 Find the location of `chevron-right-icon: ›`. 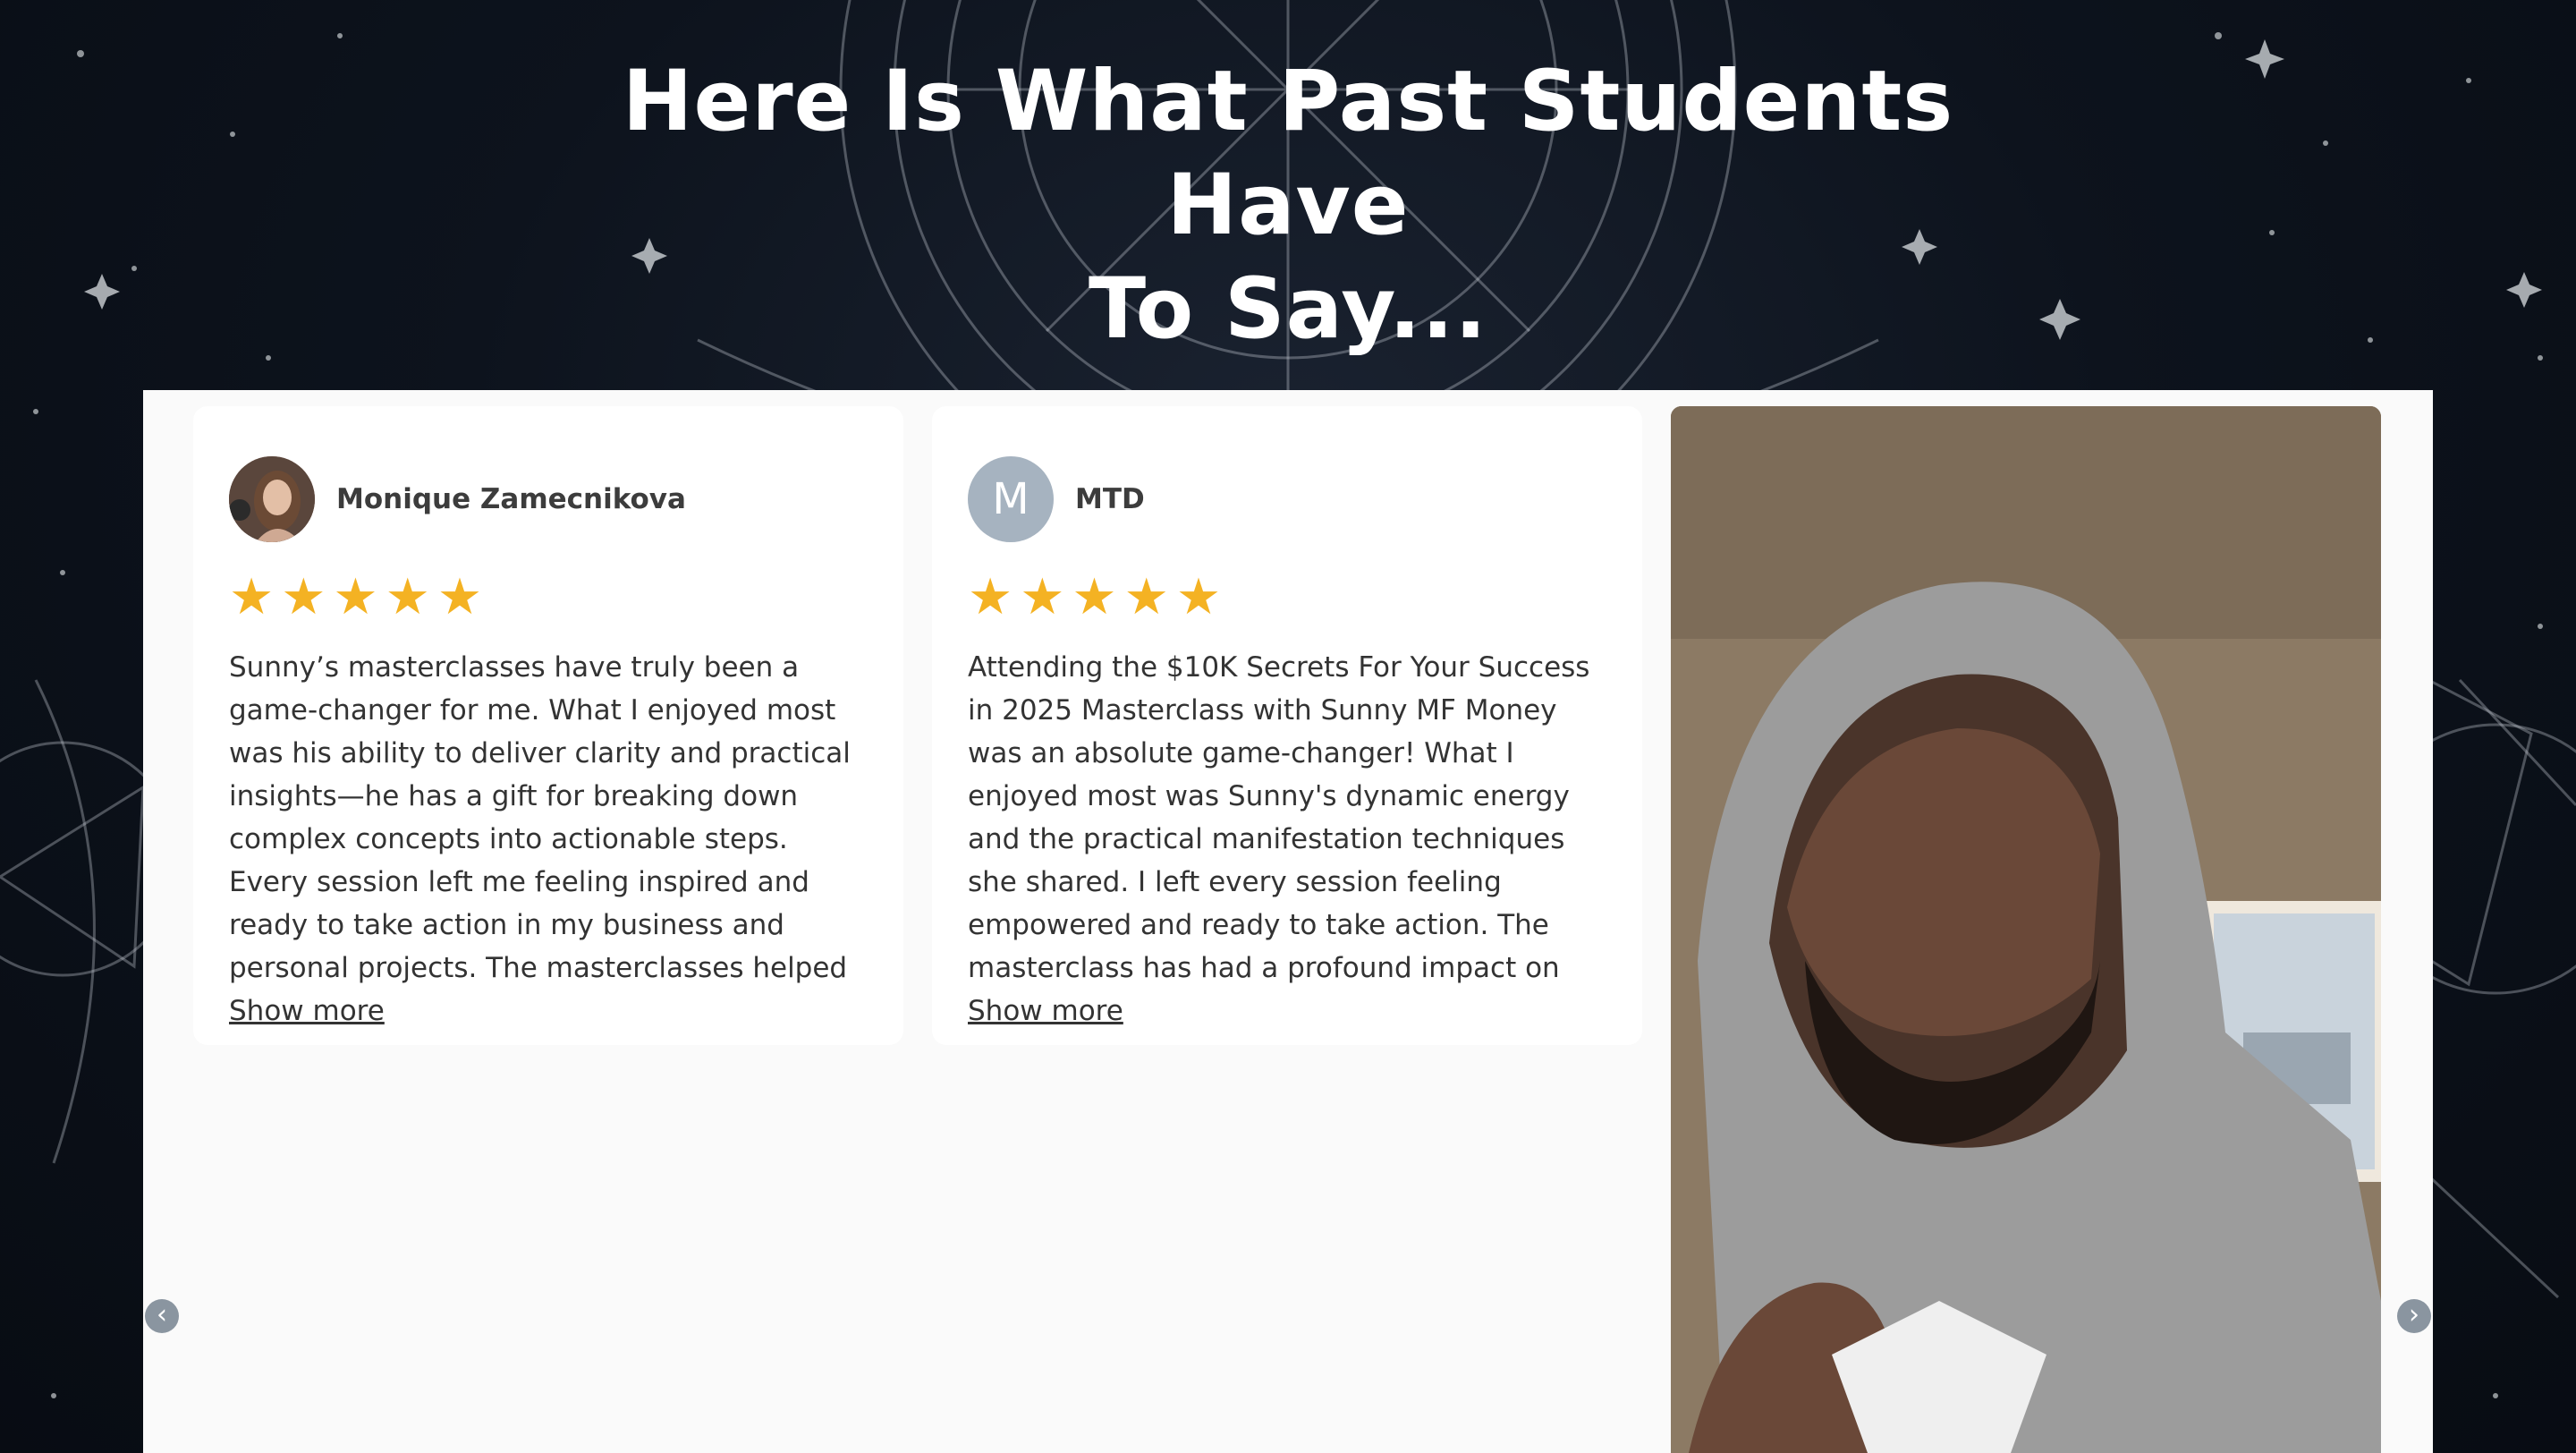

chevron-right-icon: › is located at coordinates (2414, 1314).